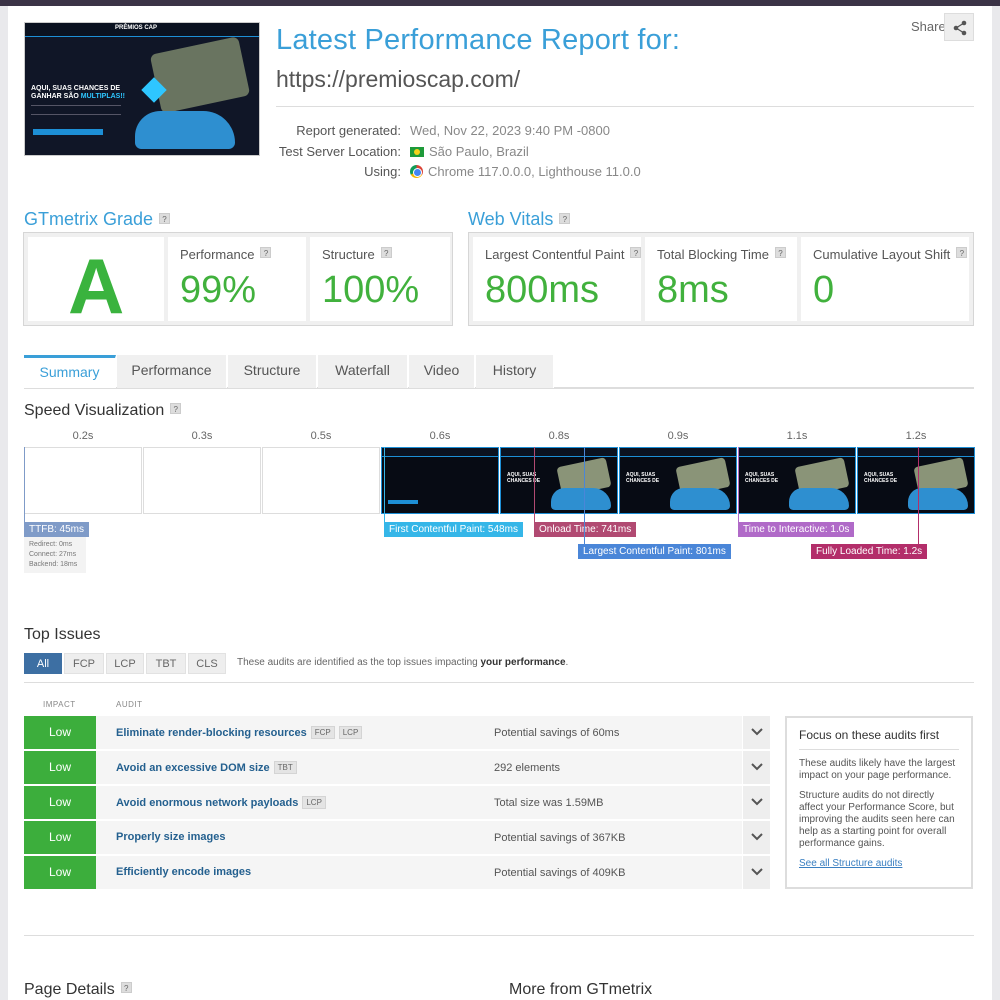  What do you see at coordinates (125, 663) in the screenshot?
I see `filter-lcp: LCP` at bounding box center [125, 663].